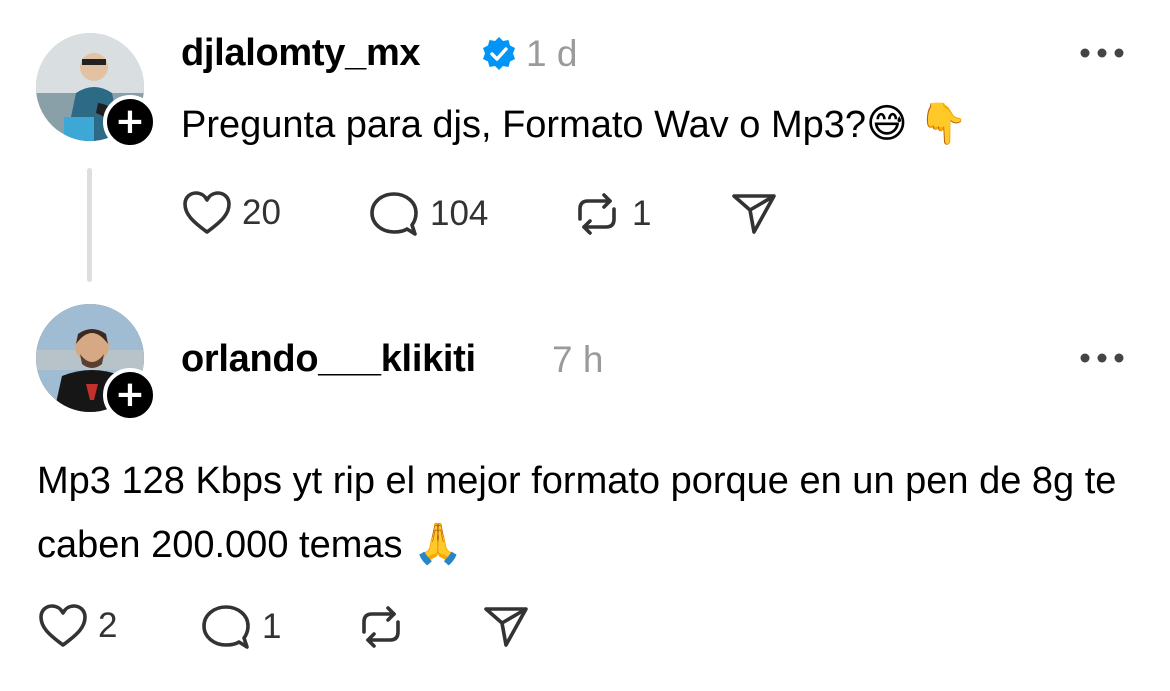  I want to click on repost-count: 1, so click(642, 213).